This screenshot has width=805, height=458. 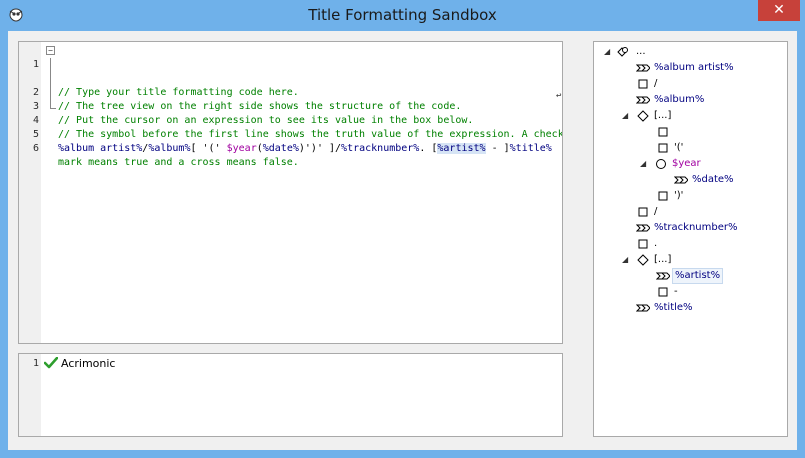 I want to click on output-value: Acrimonic, so click(x=88, y=363).